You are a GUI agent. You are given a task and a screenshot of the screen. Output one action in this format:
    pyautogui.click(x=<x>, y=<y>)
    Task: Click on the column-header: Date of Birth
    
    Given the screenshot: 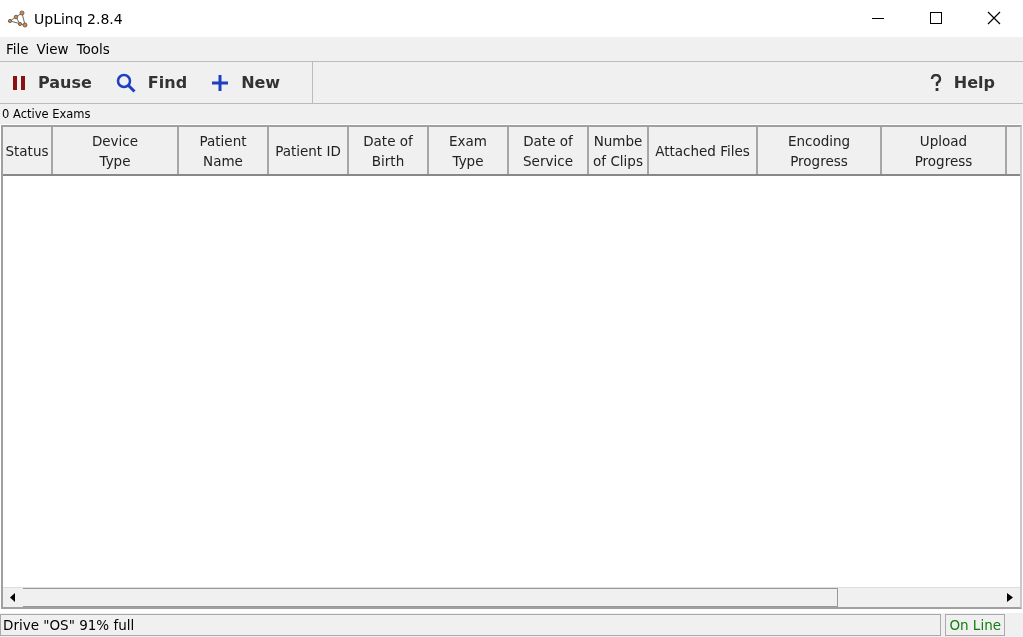 What is the action you would take?
    pyautogui.click(x=389, y=150)
    